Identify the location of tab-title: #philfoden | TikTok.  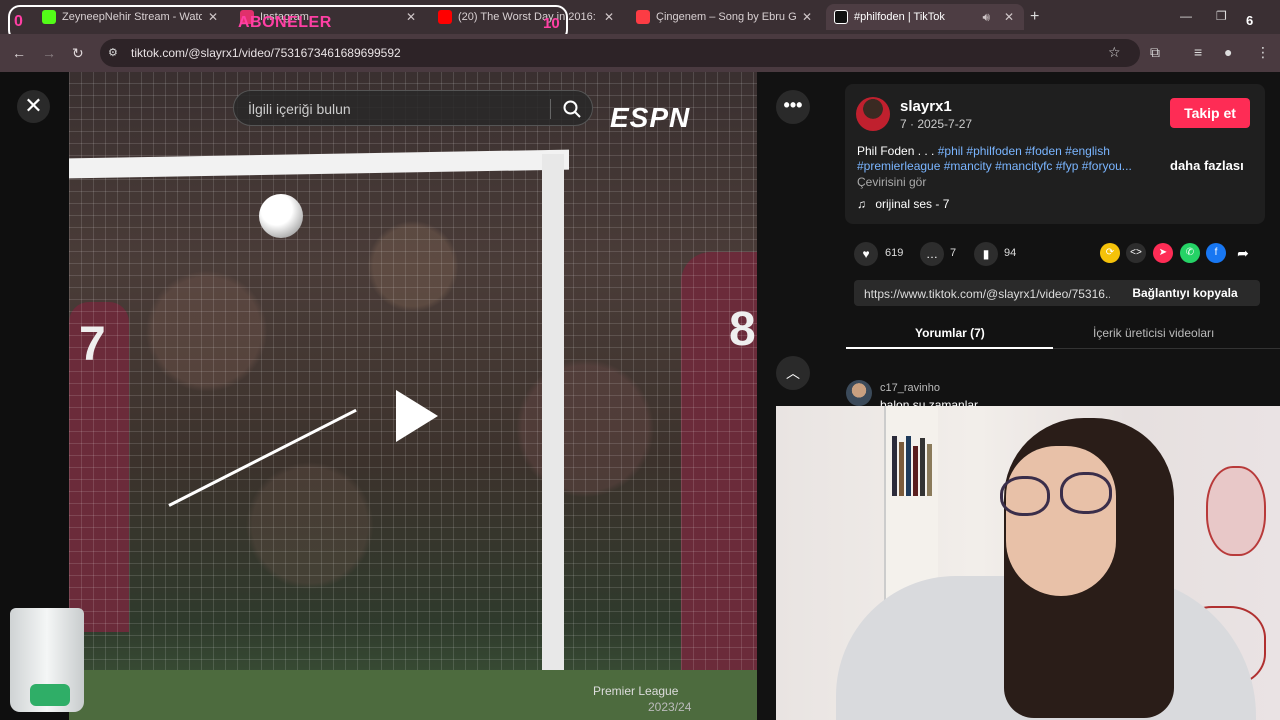
(899, 17).